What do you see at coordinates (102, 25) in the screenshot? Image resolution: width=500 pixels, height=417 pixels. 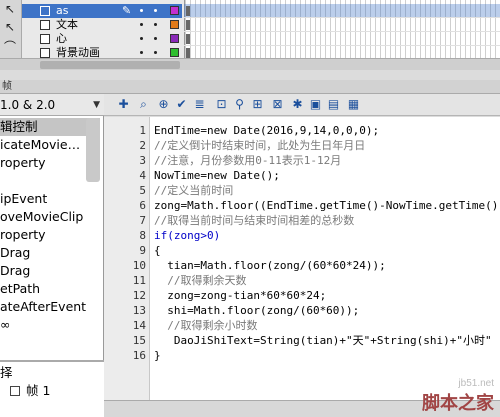 I see `layer-row-text: 文本` at bounding box center [102, 25].